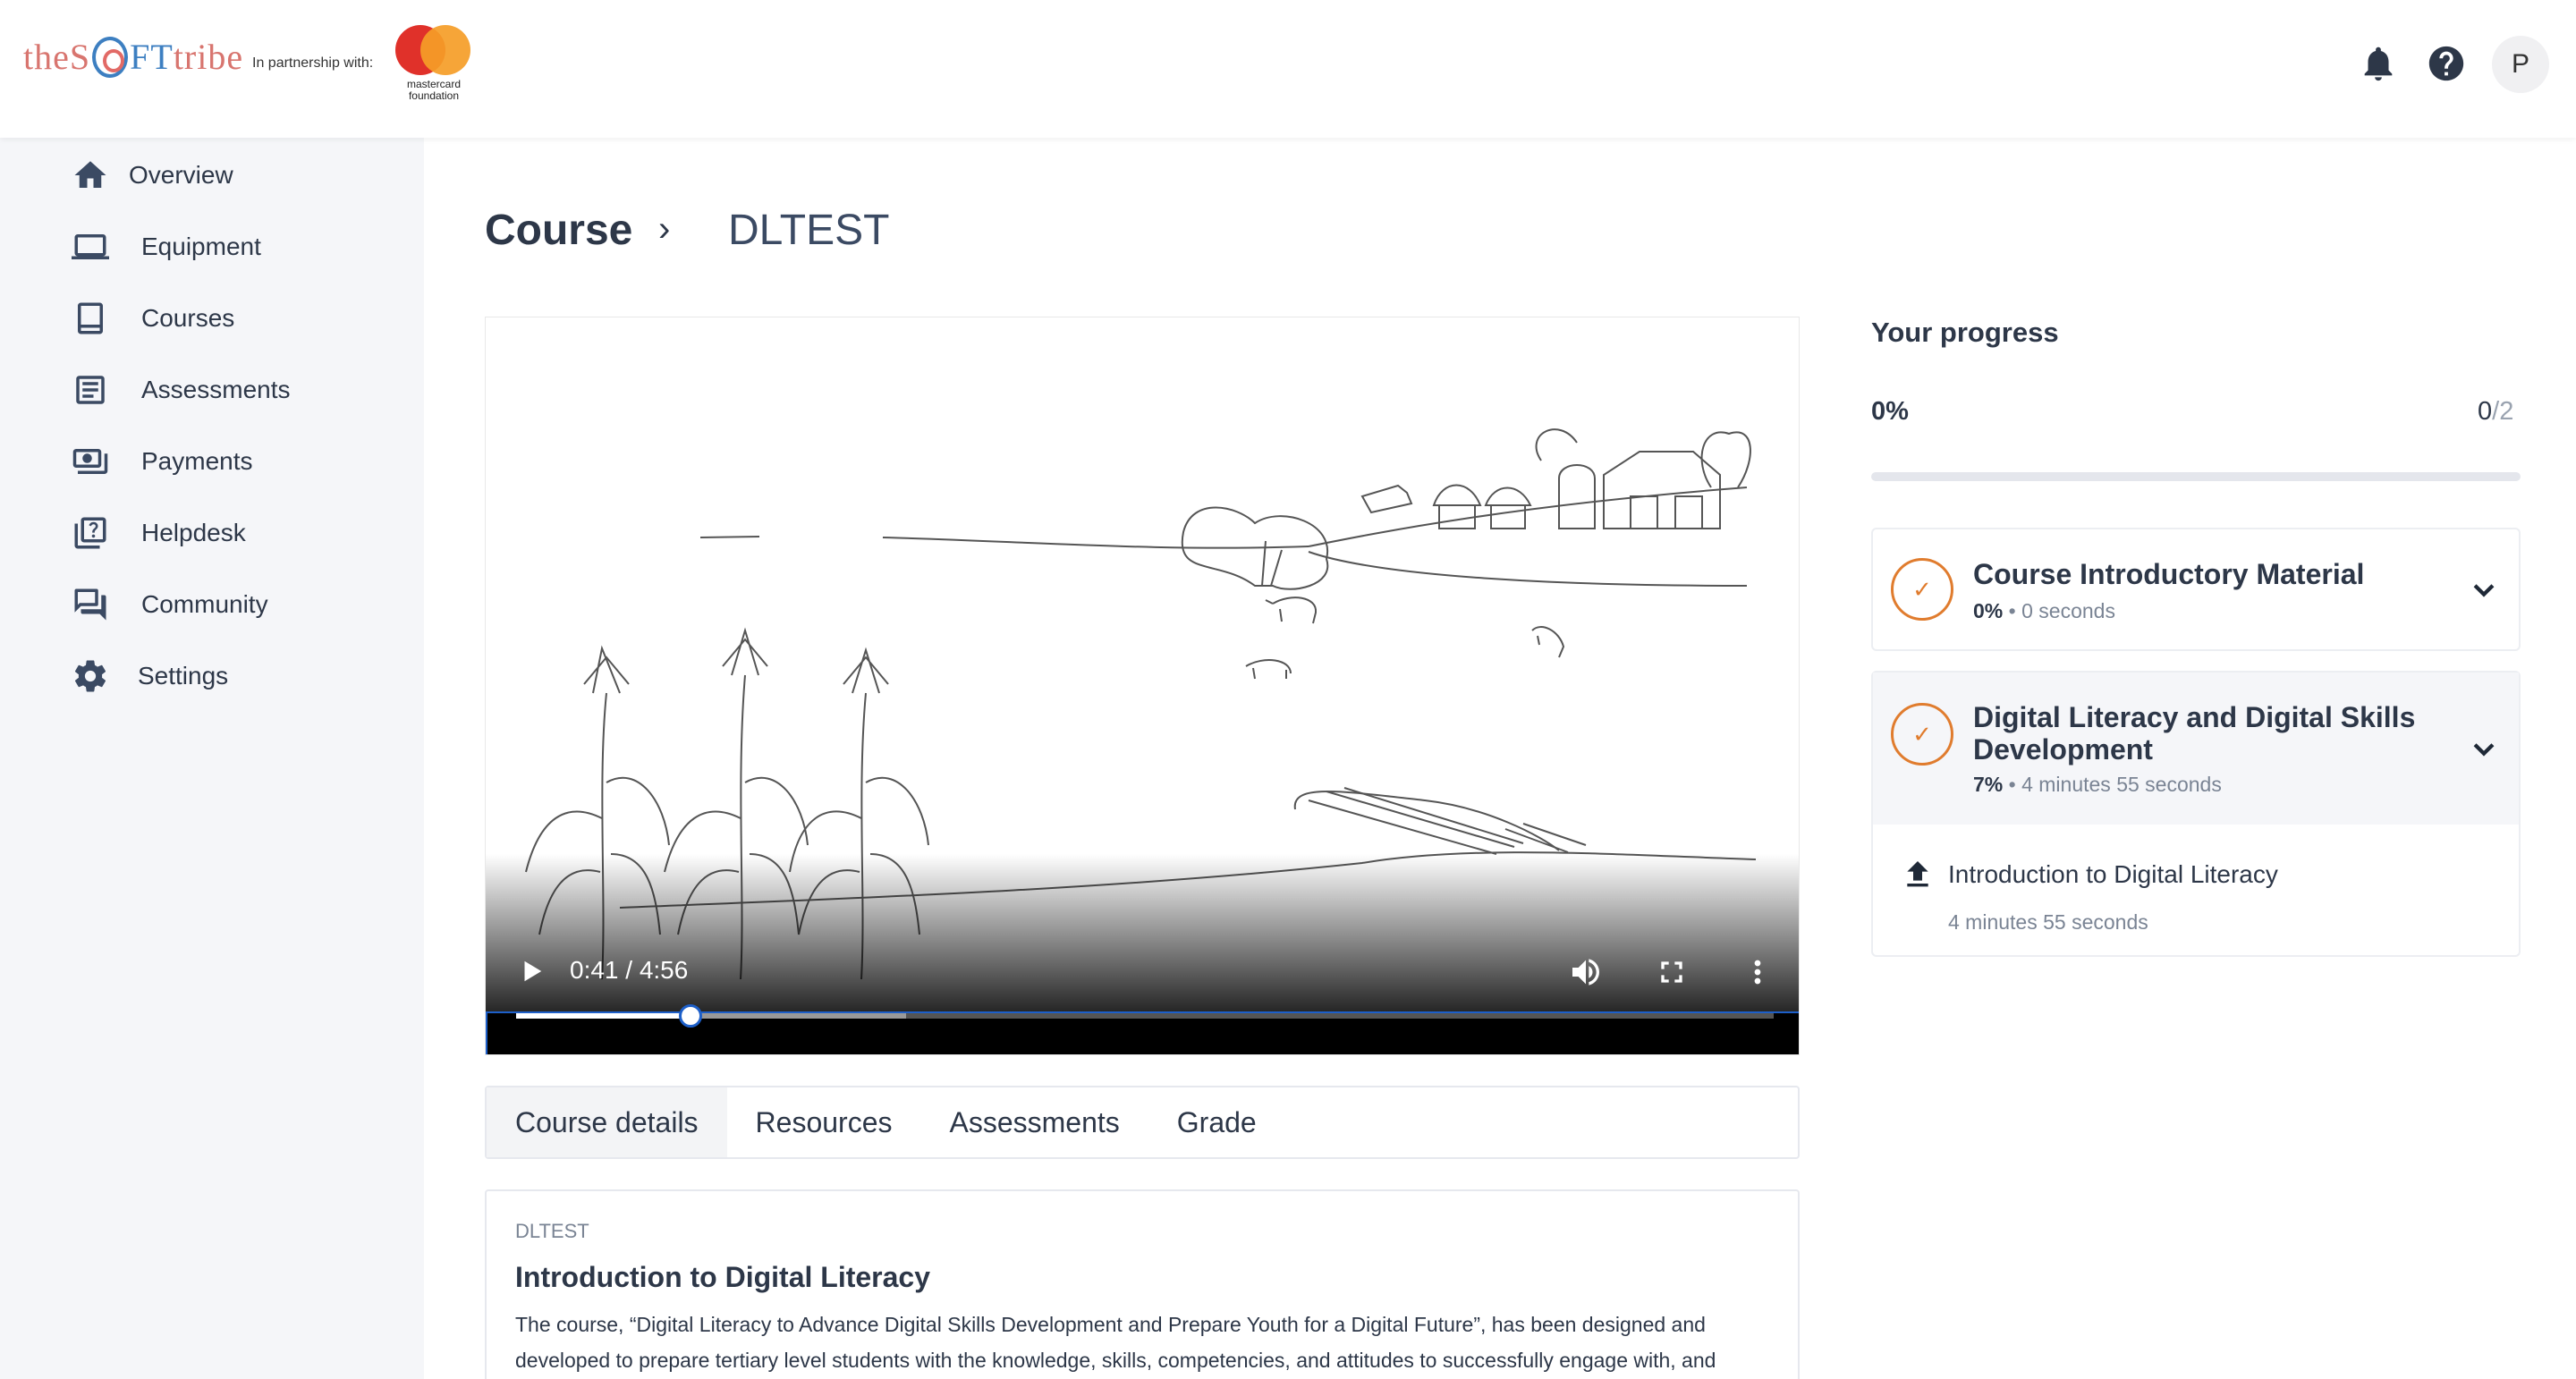 Image resolution: width=2576 pixels, height=1379 pixels. I want to click on breadcrumb-course-link: Course, so click(558, 230).